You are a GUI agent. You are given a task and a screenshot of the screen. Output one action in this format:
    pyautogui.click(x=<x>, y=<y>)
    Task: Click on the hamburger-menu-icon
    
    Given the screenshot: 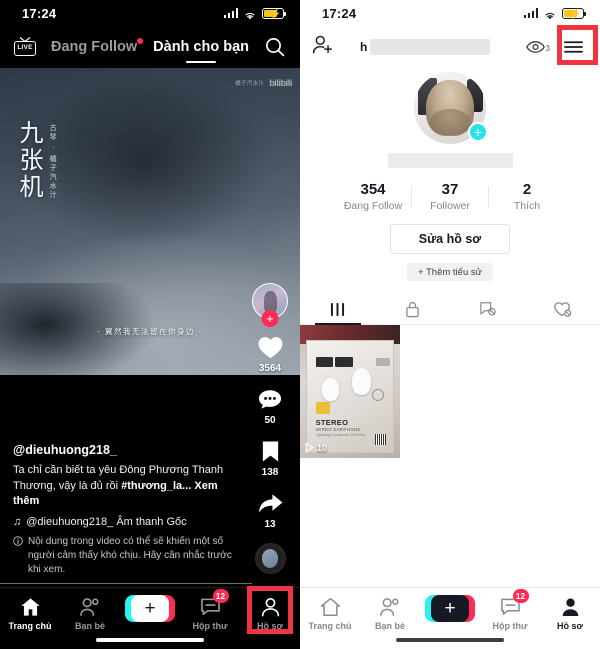 What is the action you would take?
    pyautogui.click(x=573, y=47)
    